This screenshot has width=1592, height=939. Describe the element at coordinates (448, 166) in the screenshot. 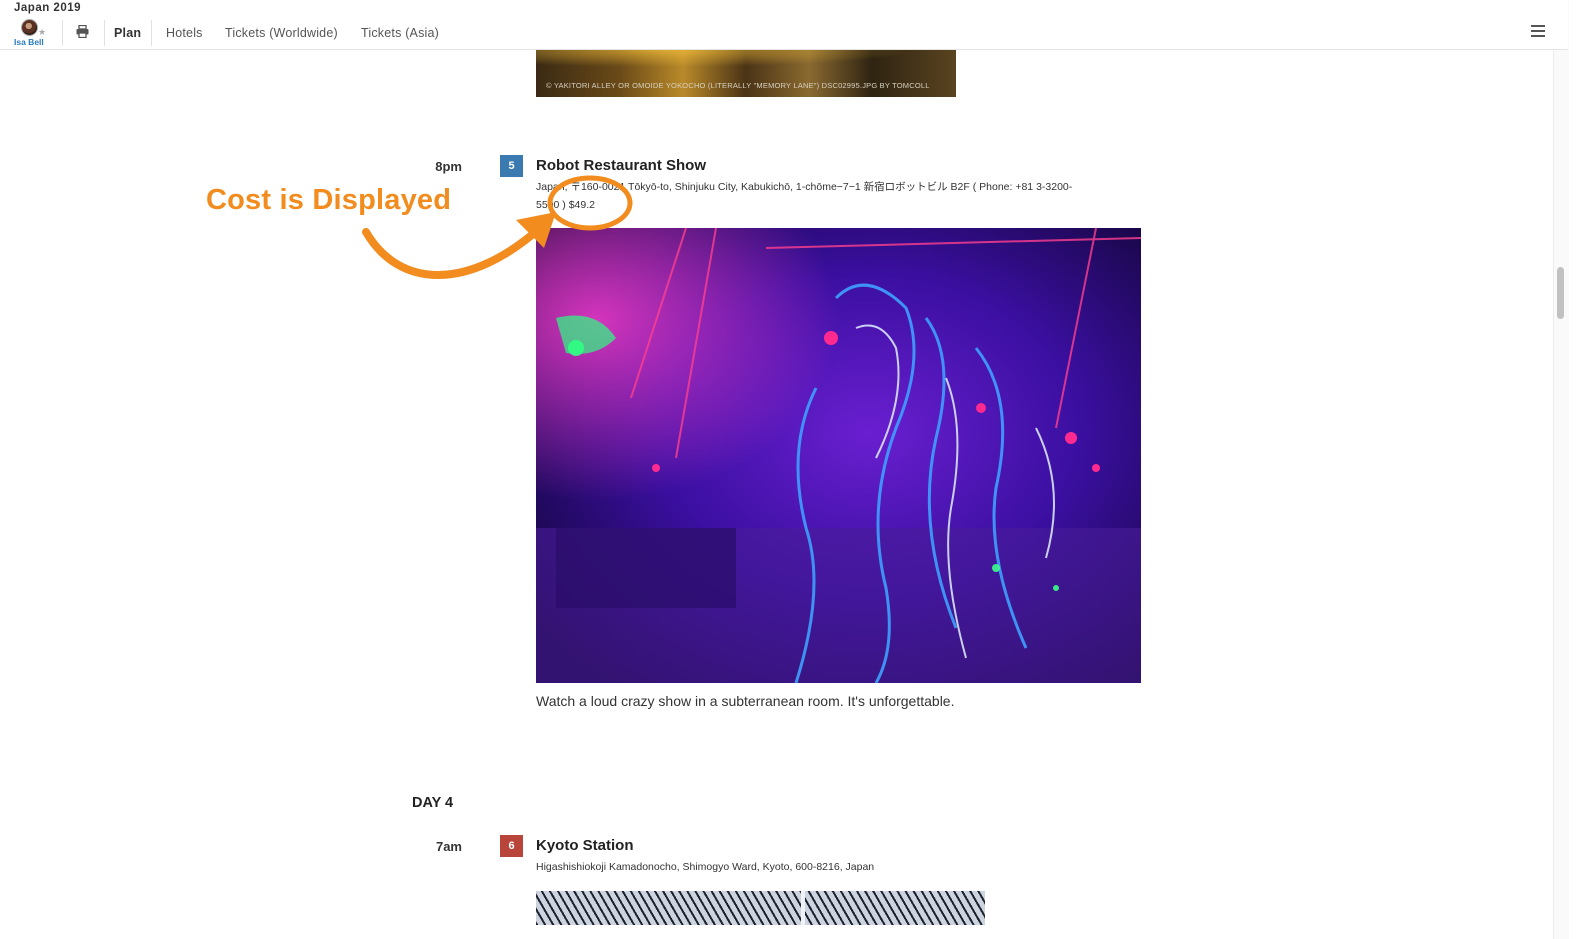

I see `event-time: 8pm` at that location.